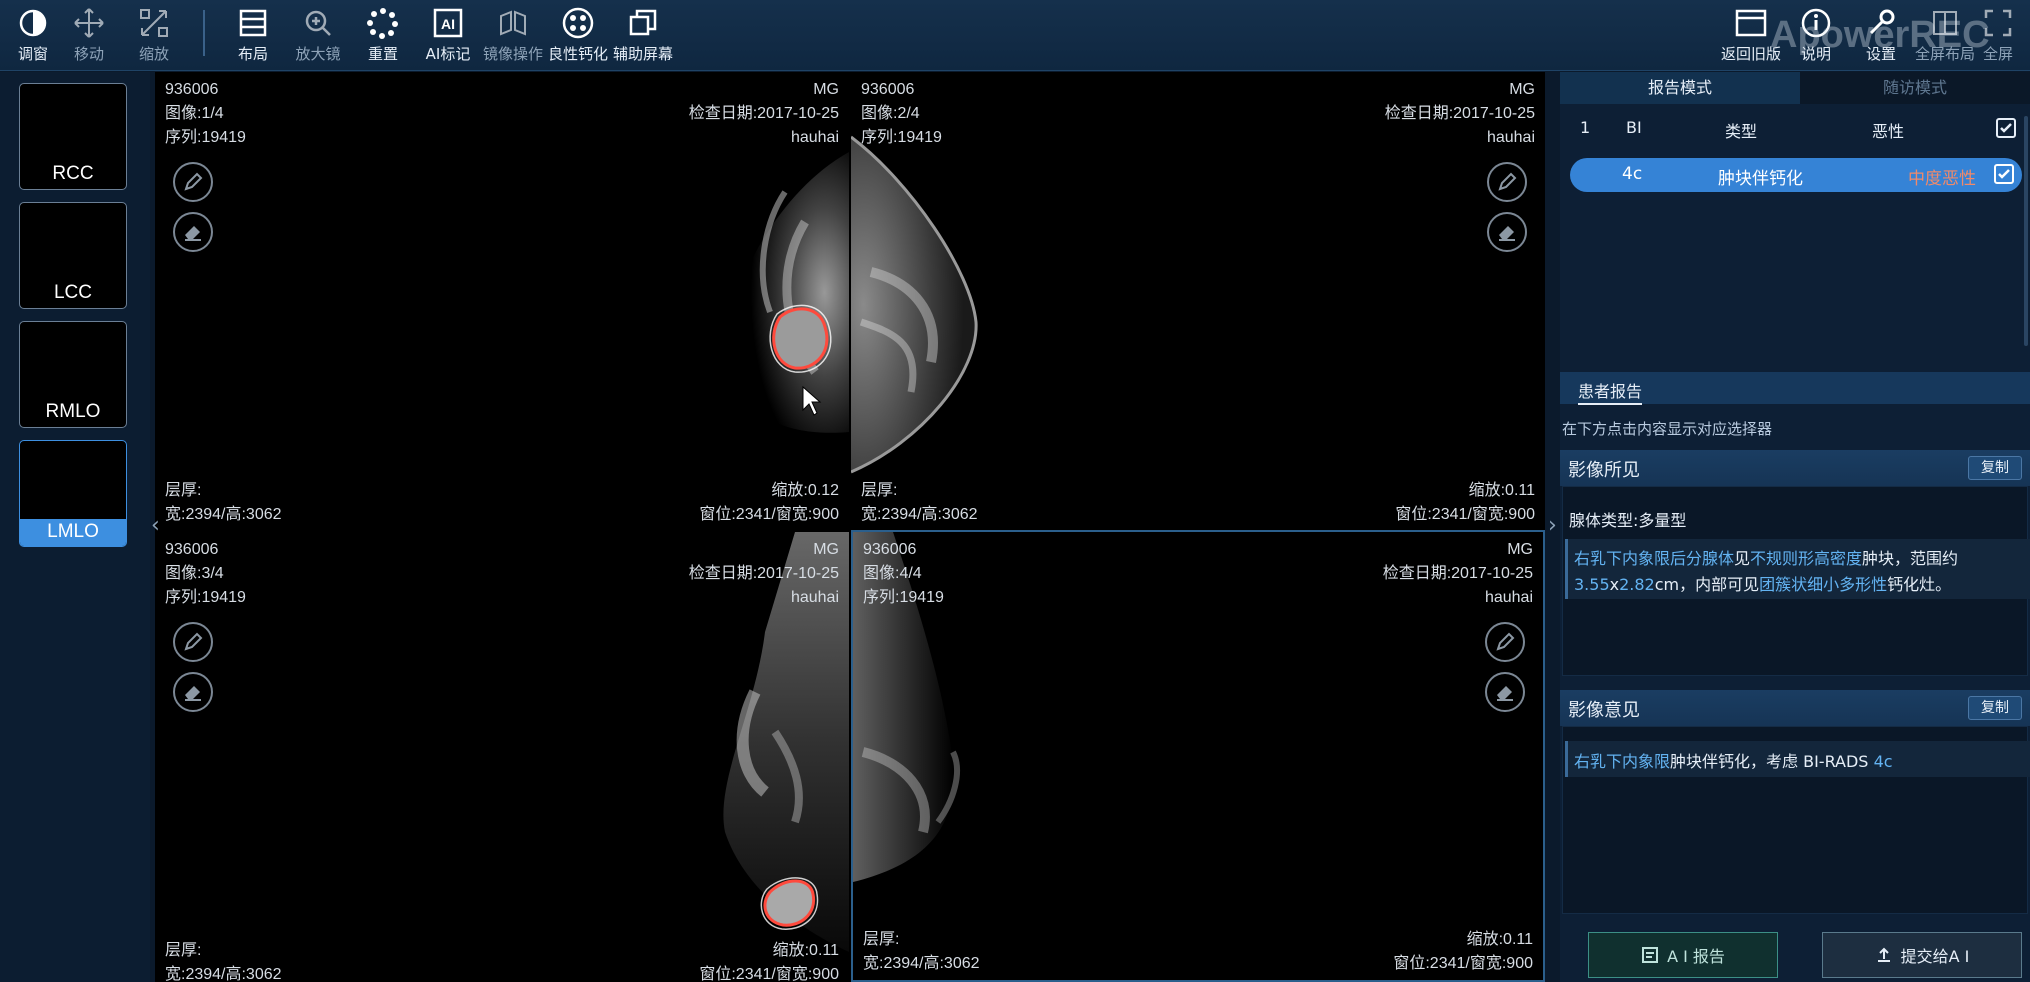 This screenshot has height=982, width=2030. What do you see at coordinates (253, 23) in the screenshot?
I see `layout-icon` at bounding box center [253, 23].